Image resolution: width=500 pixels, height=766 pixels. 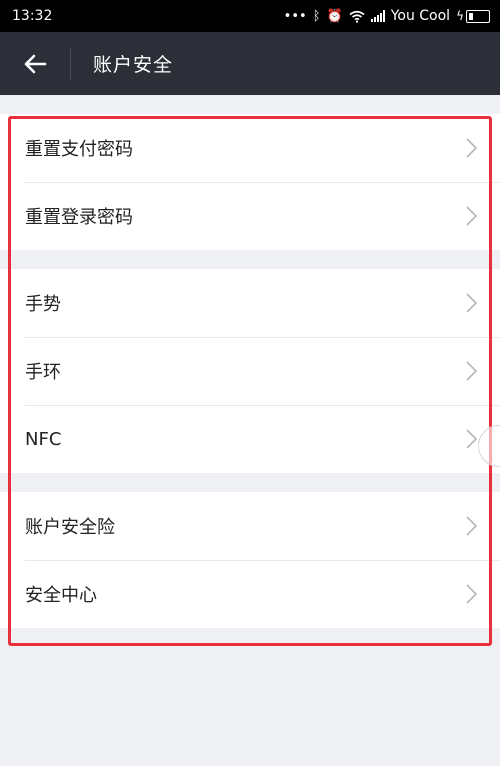 What do you see at coordinates (43, 304) in the screenshot?
I see `item-label: 手势` at bounding box center [43, 304].